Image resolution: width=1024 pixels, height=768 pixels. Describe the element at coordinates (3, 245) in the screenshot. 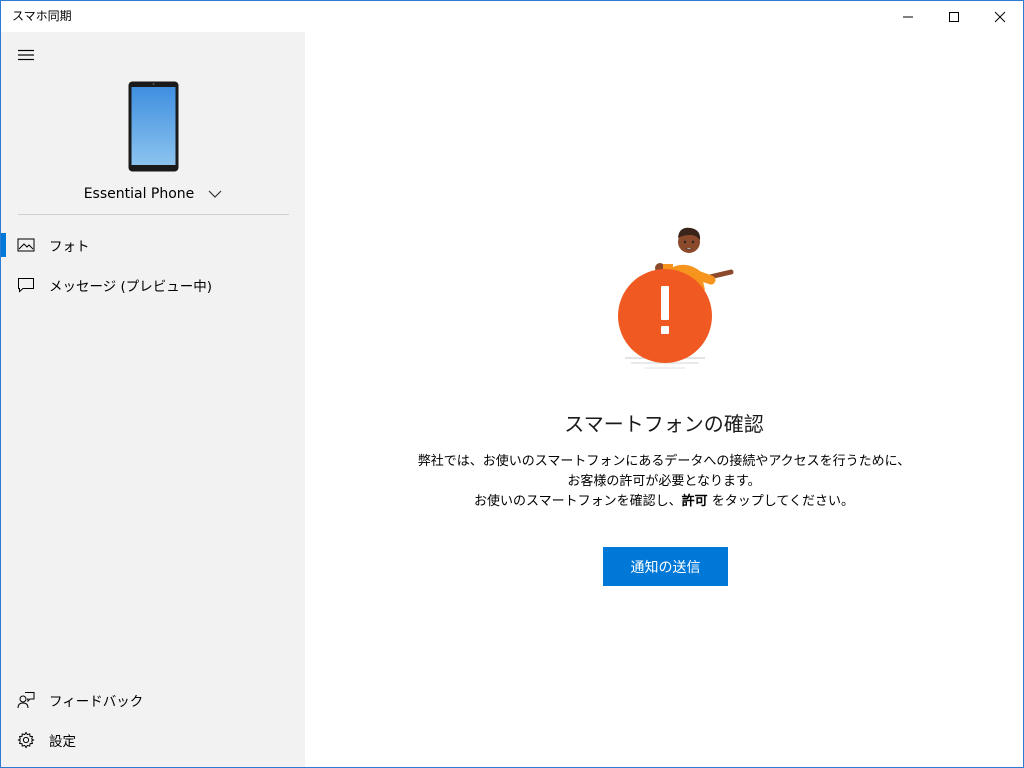

I see `selected-indicator` at that location.